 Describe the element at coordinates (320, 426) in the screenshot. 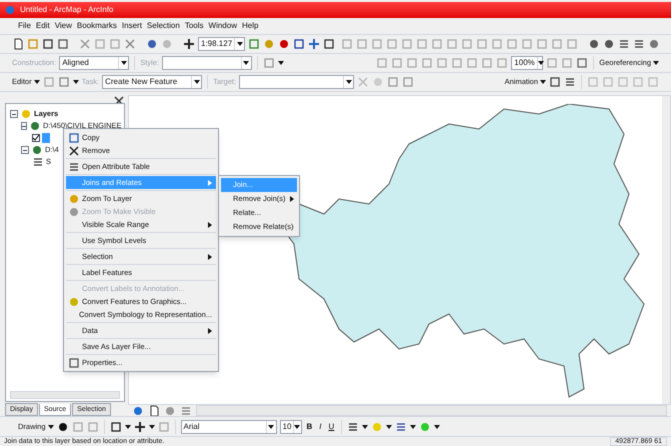

I see `italic-button: I` at that location.